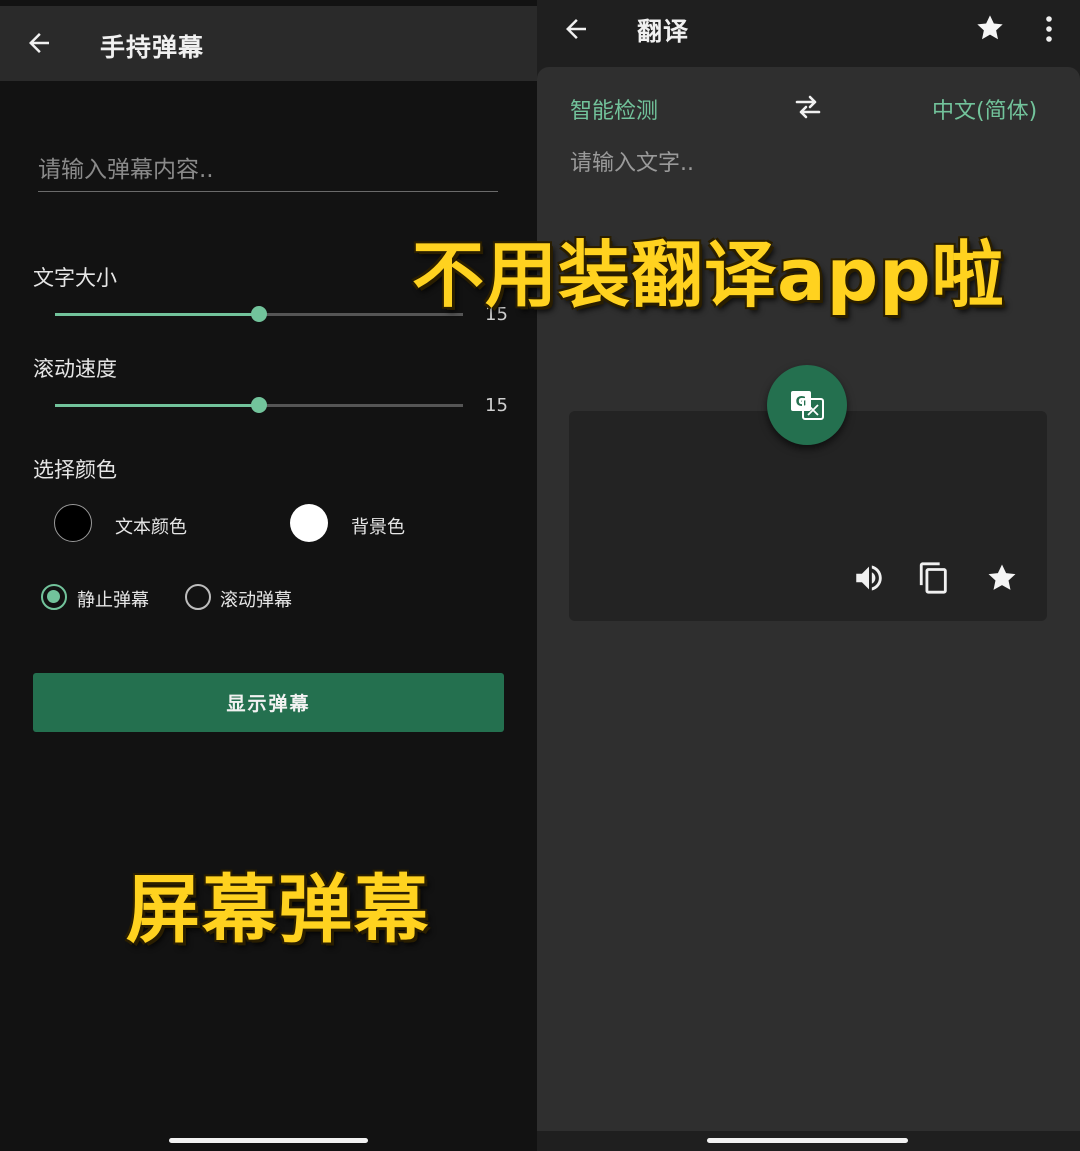 This screenshot has width=1080, height=1151. What do you see at coordinates (152, 47) in the screenshot?
I see `page-title: 手持弹幕` at bounding box center [152, 47].